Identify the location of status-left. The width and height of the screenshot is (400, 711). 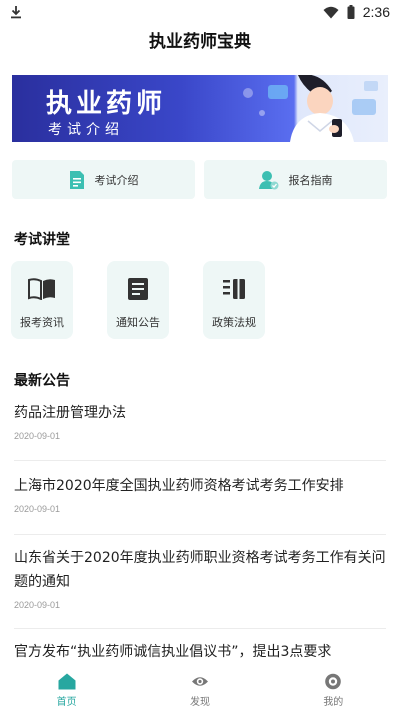
(16, 12).